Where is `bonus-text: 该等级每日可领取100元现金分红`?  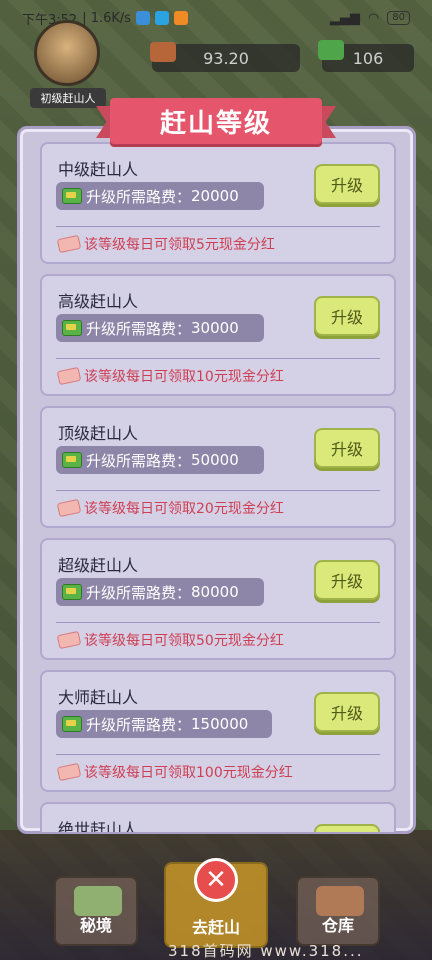 bonus-text: 该等级每日可领取100元现金分红 is located at coordinates (174, 772).